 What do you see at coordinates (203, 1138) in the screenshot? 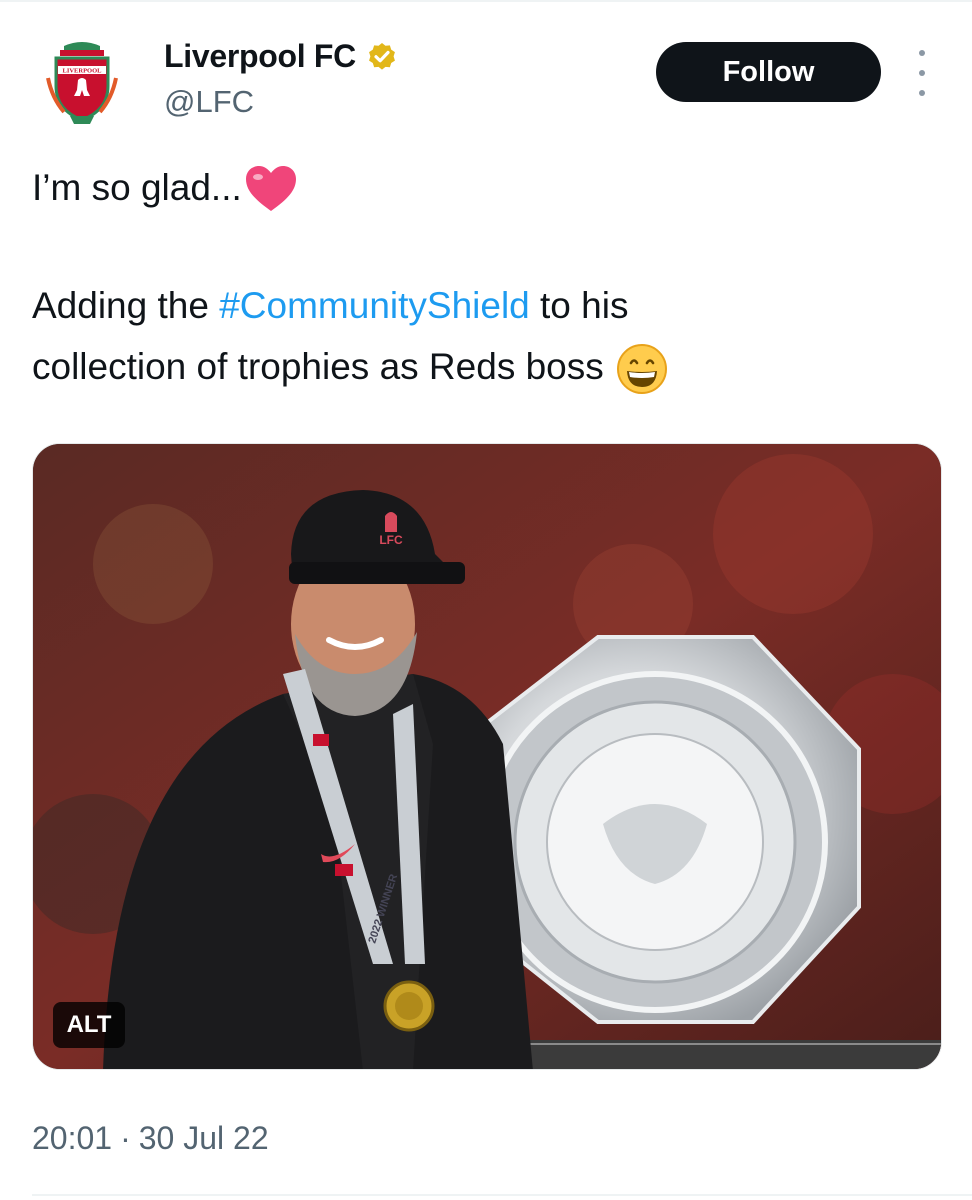
I see `tweet-date: 30 Jul 22` at bounding box center [203, 1138].